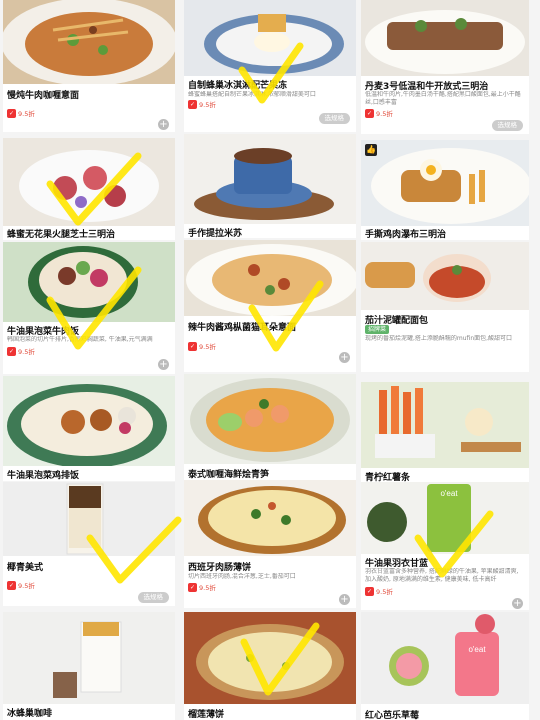  I want to click on menu-card: 冰蜂巢咖啡, so click(89, 666).